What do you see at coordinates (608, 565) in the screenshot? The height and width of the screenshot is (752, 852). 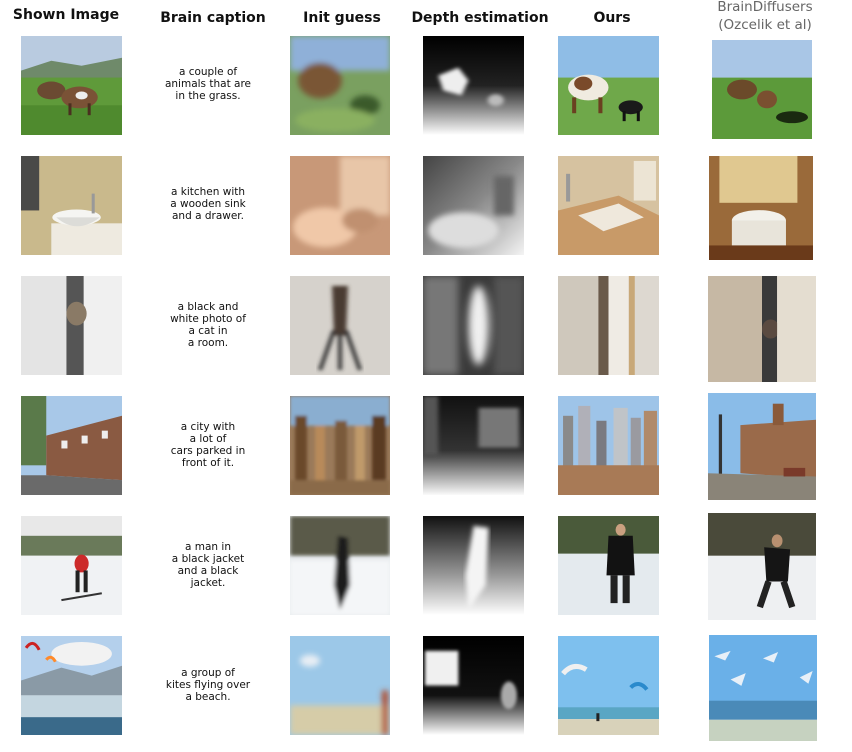 I see `ours-skier` at bounding box center [608, 565].